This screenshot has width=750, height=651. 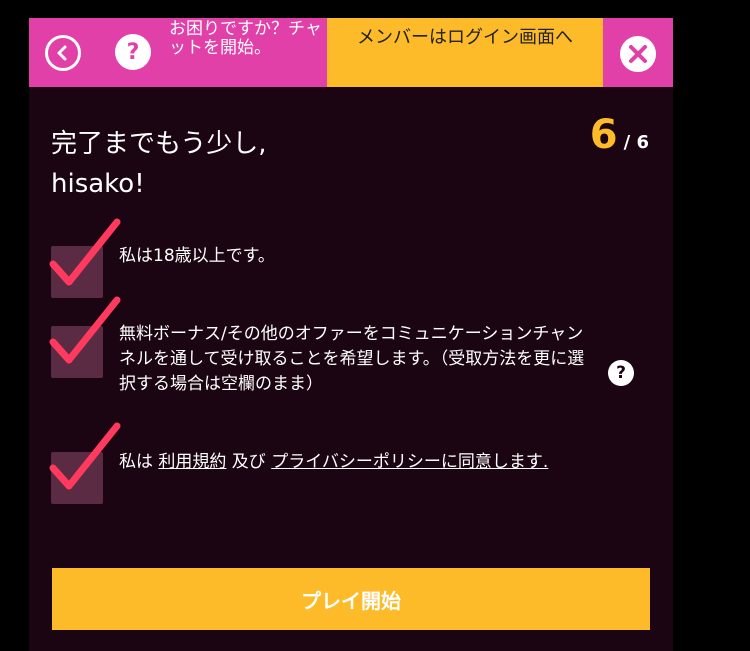 I want to click on terms-consent-label: 私は 利用規約 及び プライバシーポリシーに同意します., so click(x=379, y=462).